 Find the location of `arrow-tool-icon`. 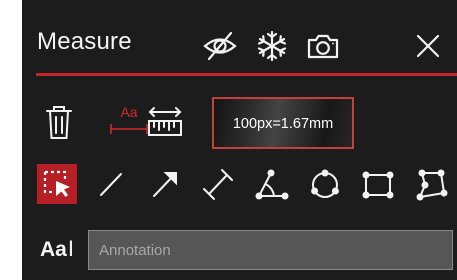

arrow-tool-icon is located at coordinates (165, 184).